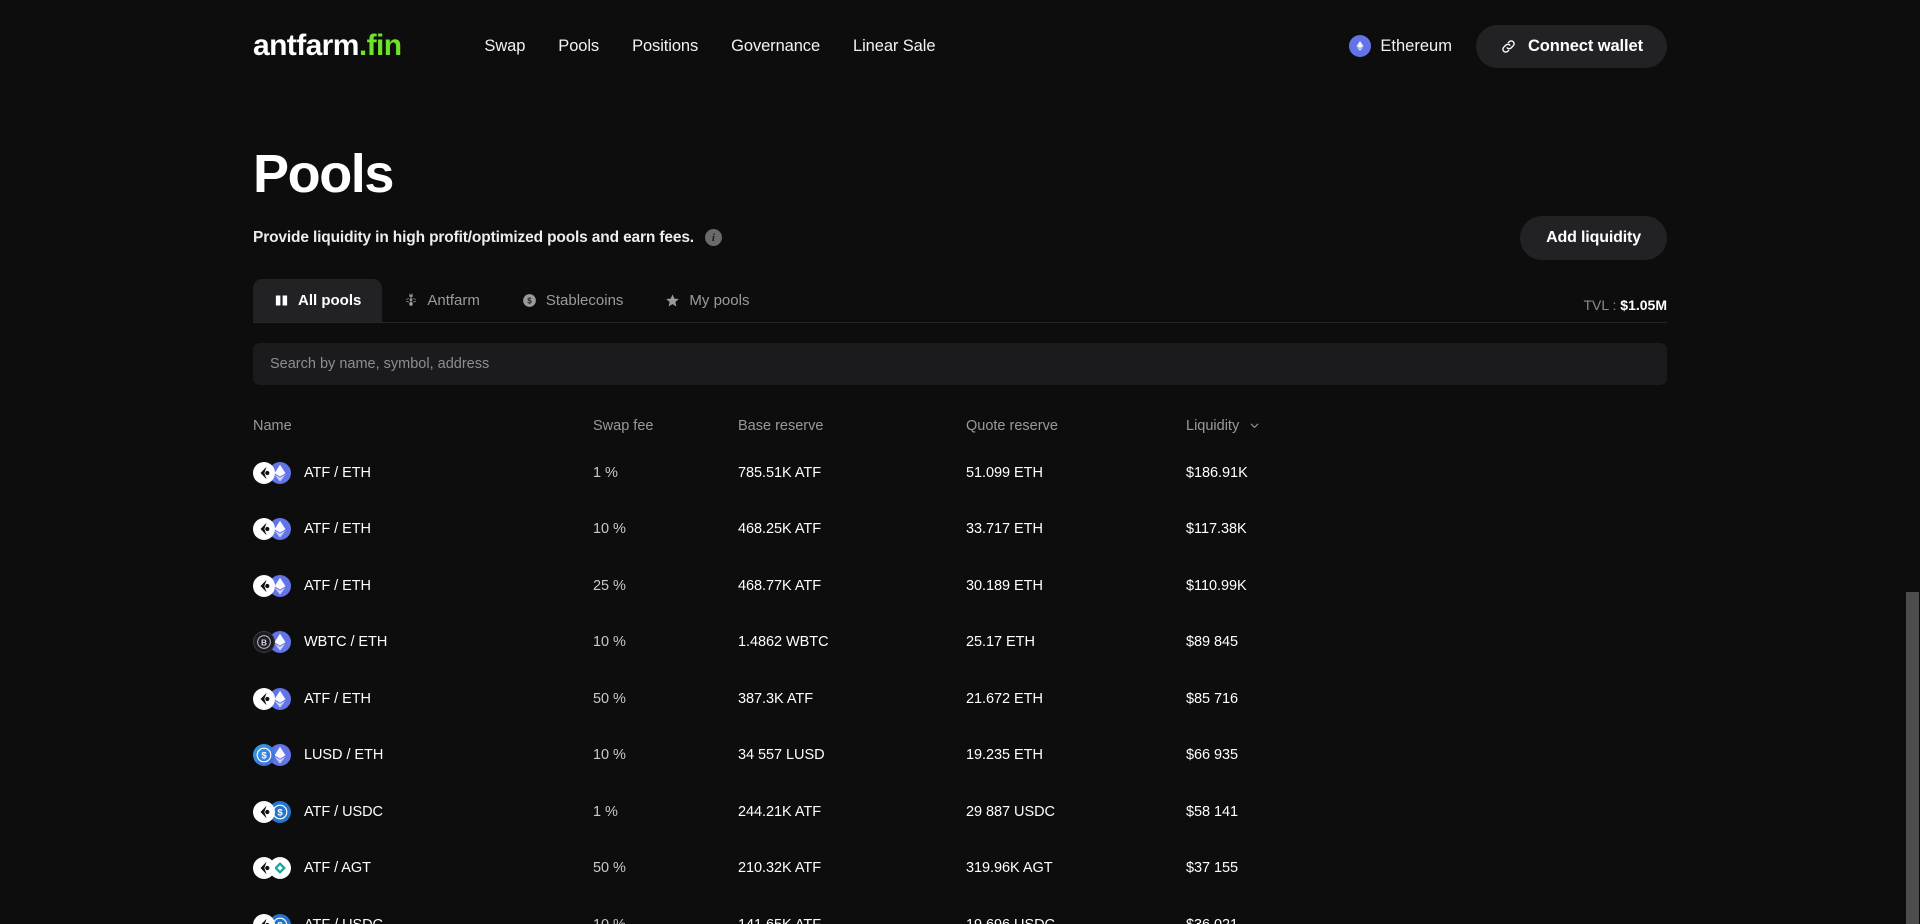 This screenshot has height=924, width=1920. I want to click on cell-liquidity: $117.38K, so click(1216, 529).